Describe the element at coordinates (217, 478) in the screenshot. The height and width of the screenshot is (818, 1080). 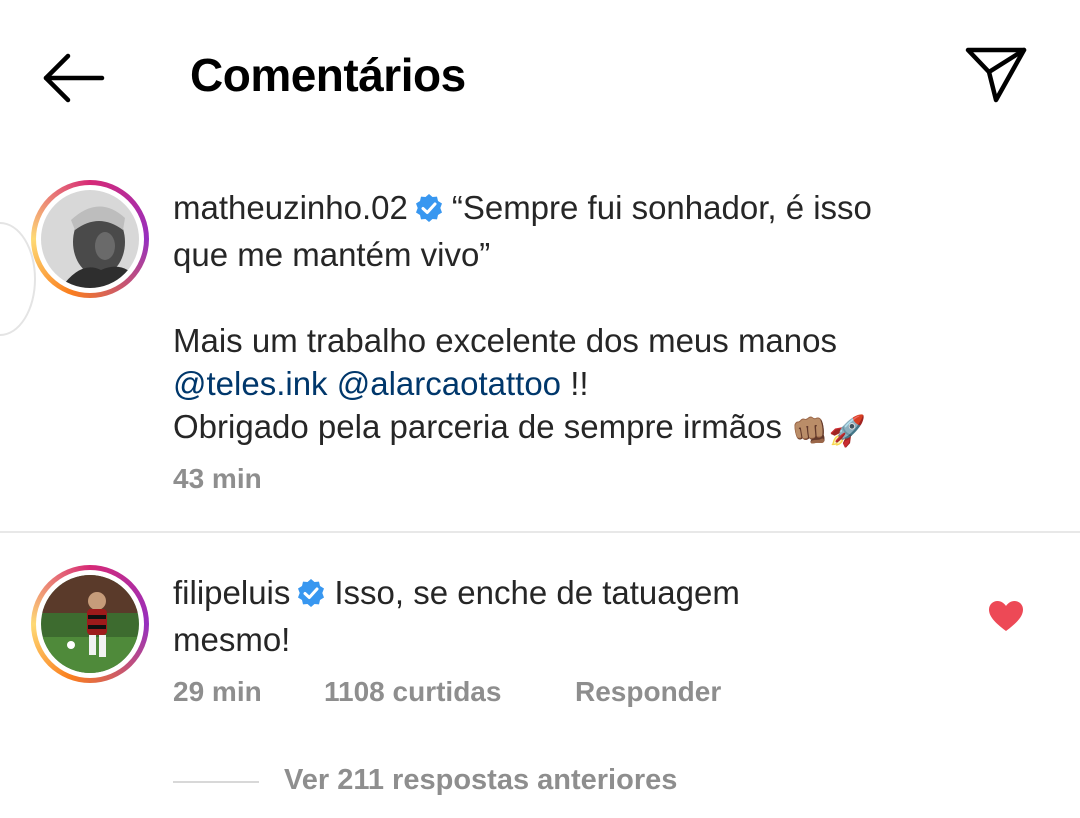
I see `caption-timestamp: 43 min` at that location.